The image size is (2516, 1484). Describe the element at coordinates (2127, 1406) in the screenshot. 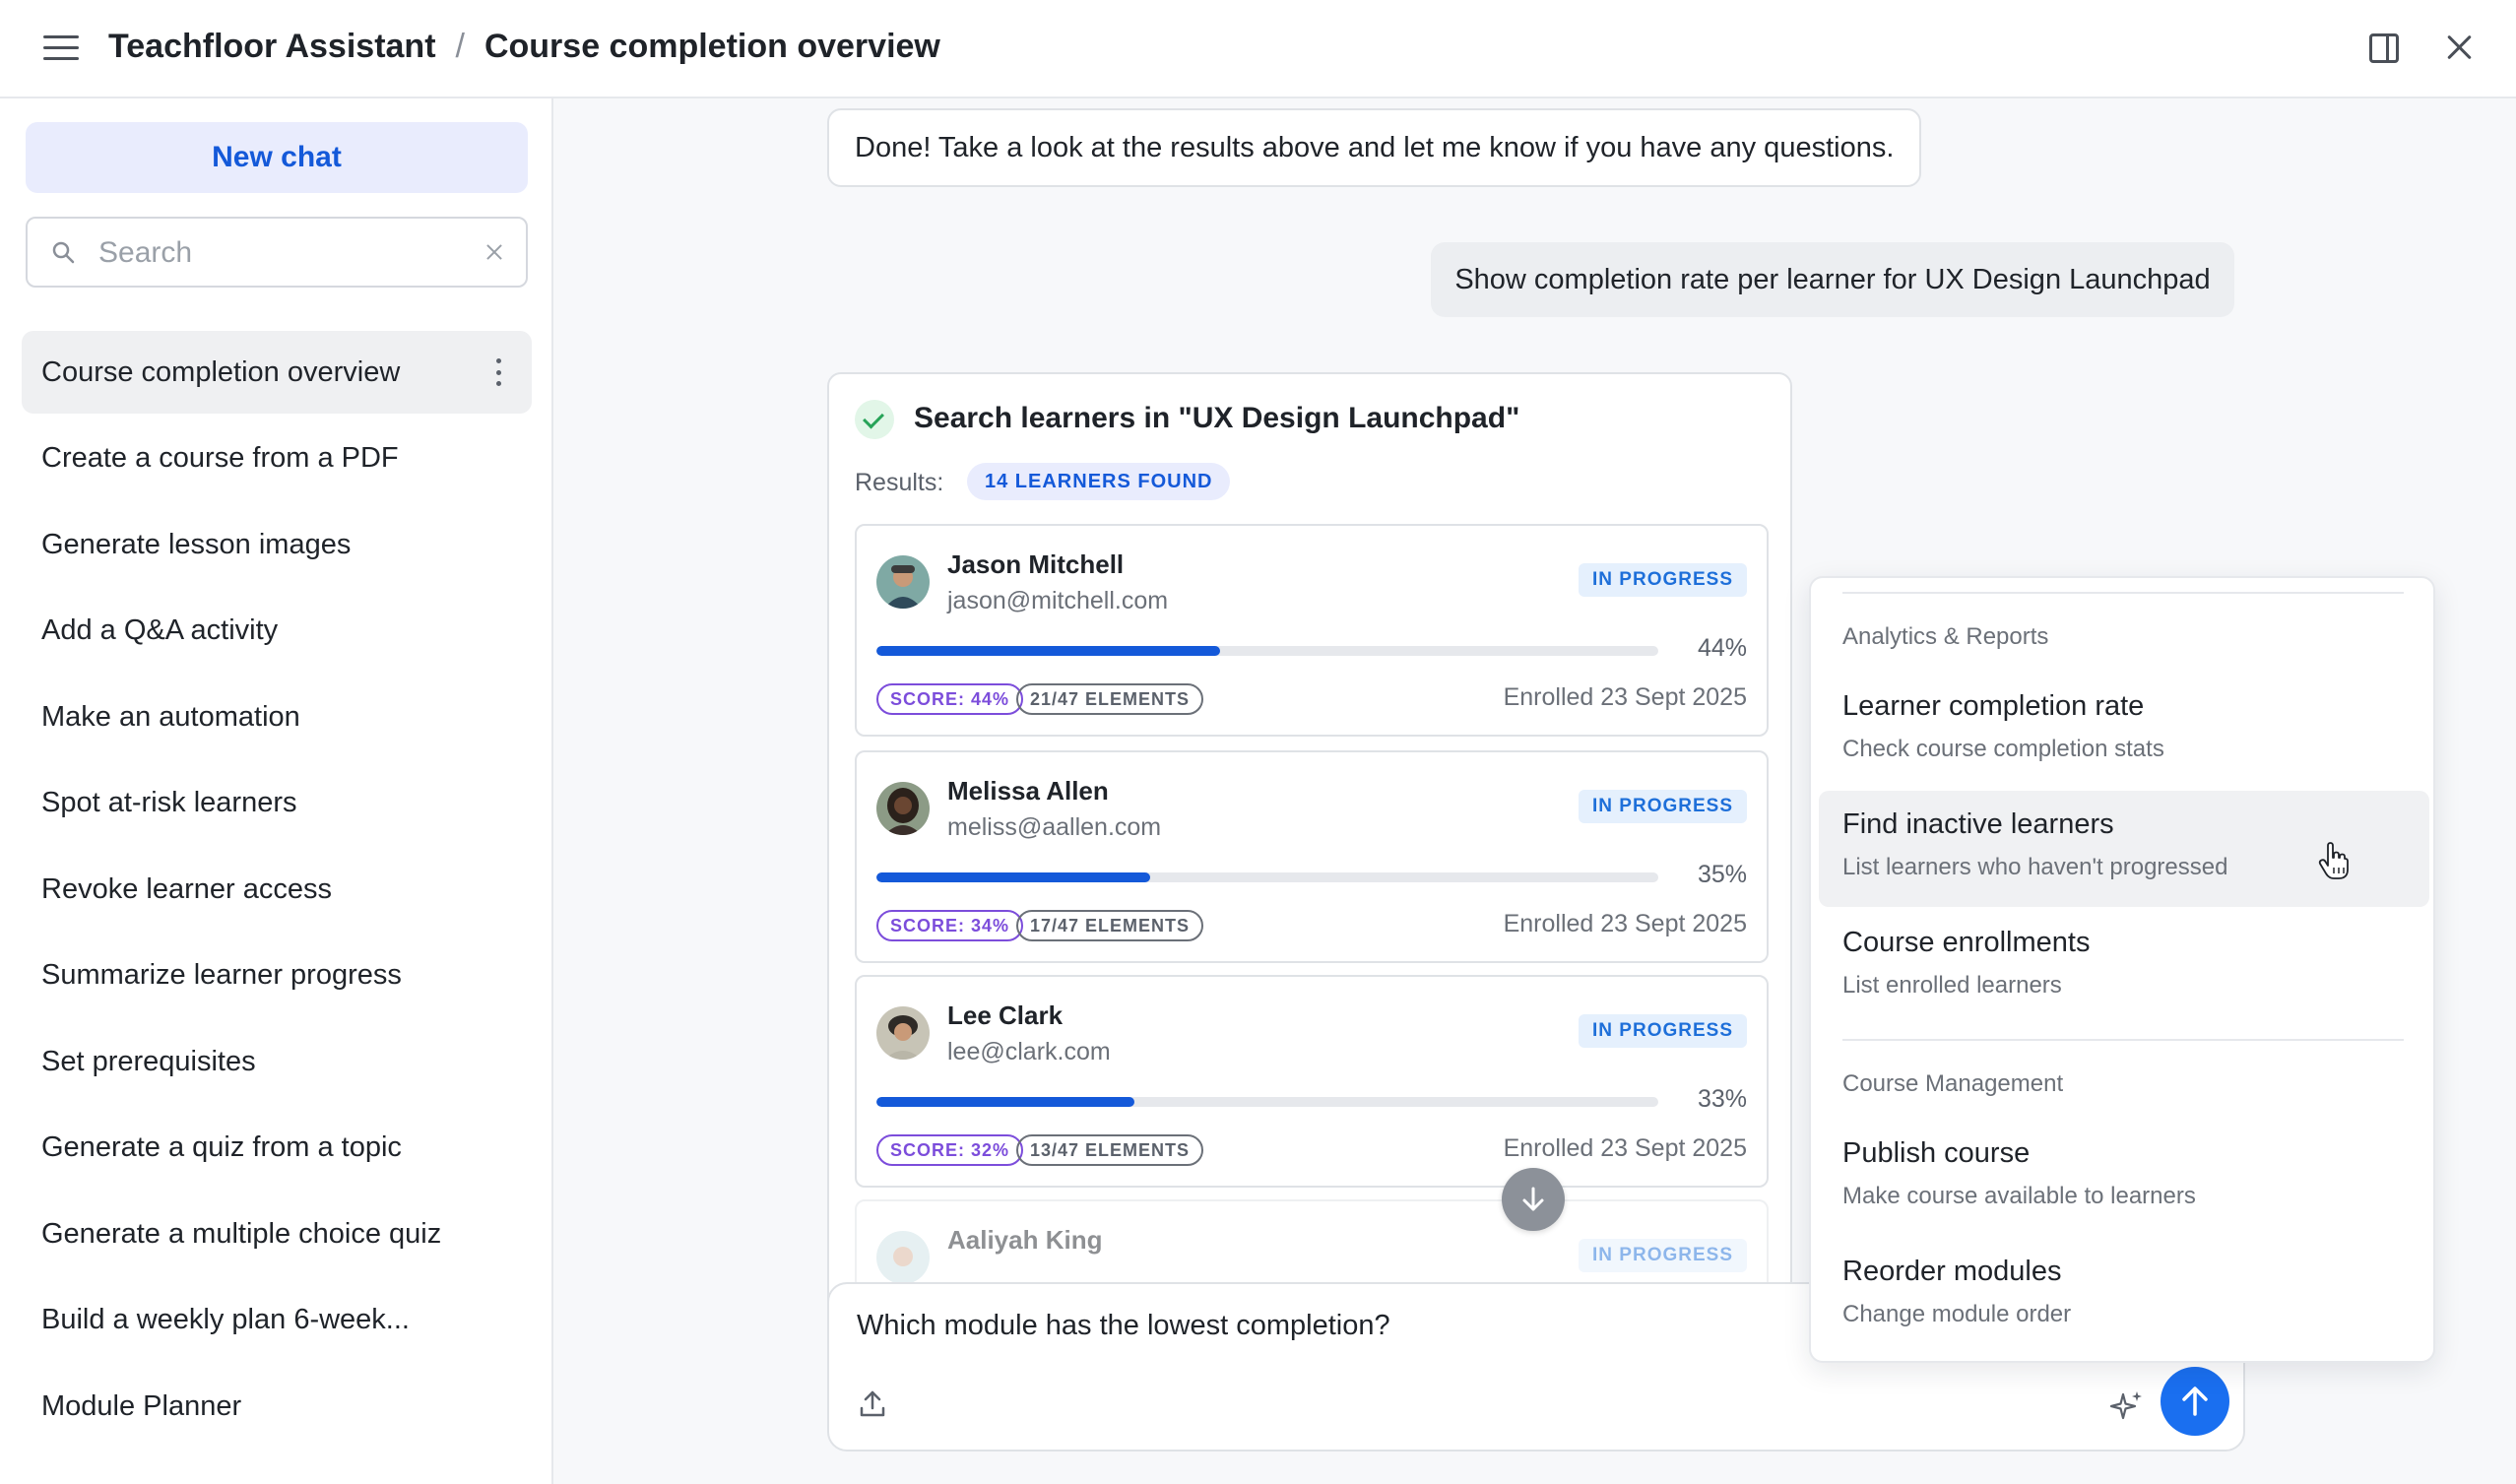

I see `sparkle-icon` at that location.